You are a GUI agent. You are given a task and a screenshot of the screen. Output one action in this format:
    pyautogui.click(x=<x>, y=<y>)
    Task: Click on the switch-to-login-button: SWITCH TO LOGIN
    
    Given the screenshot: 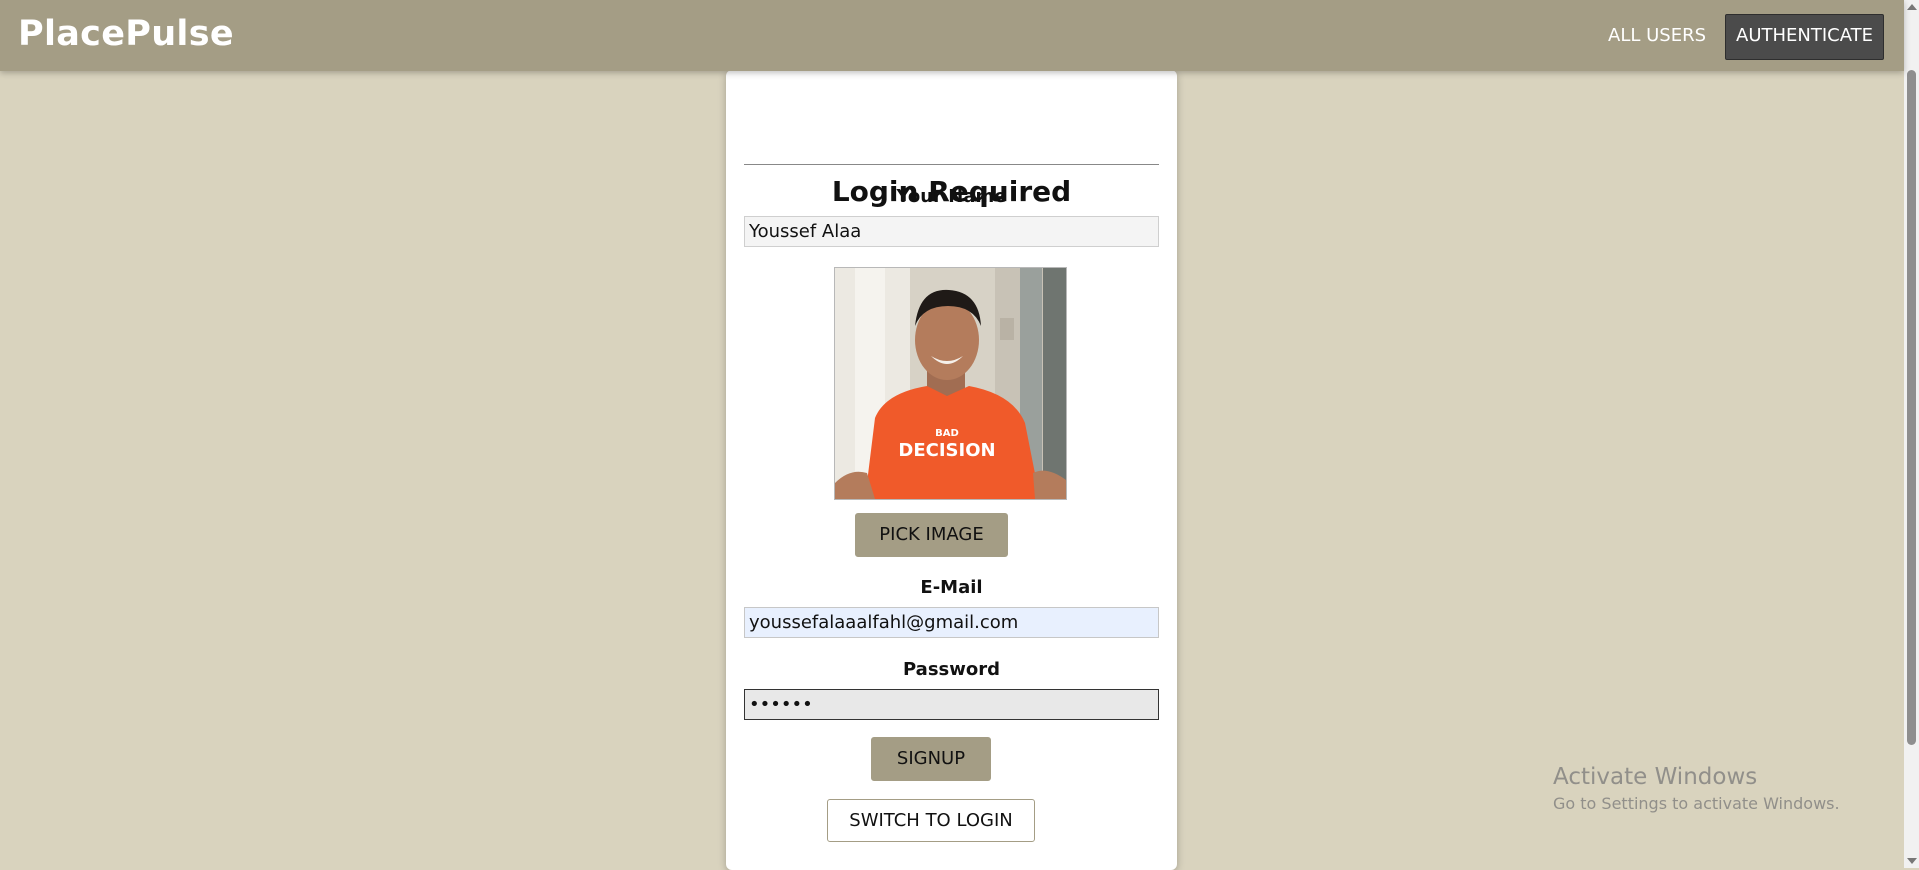 What is the action you would take?
    pyautogui.click(x=931, y=820)
    